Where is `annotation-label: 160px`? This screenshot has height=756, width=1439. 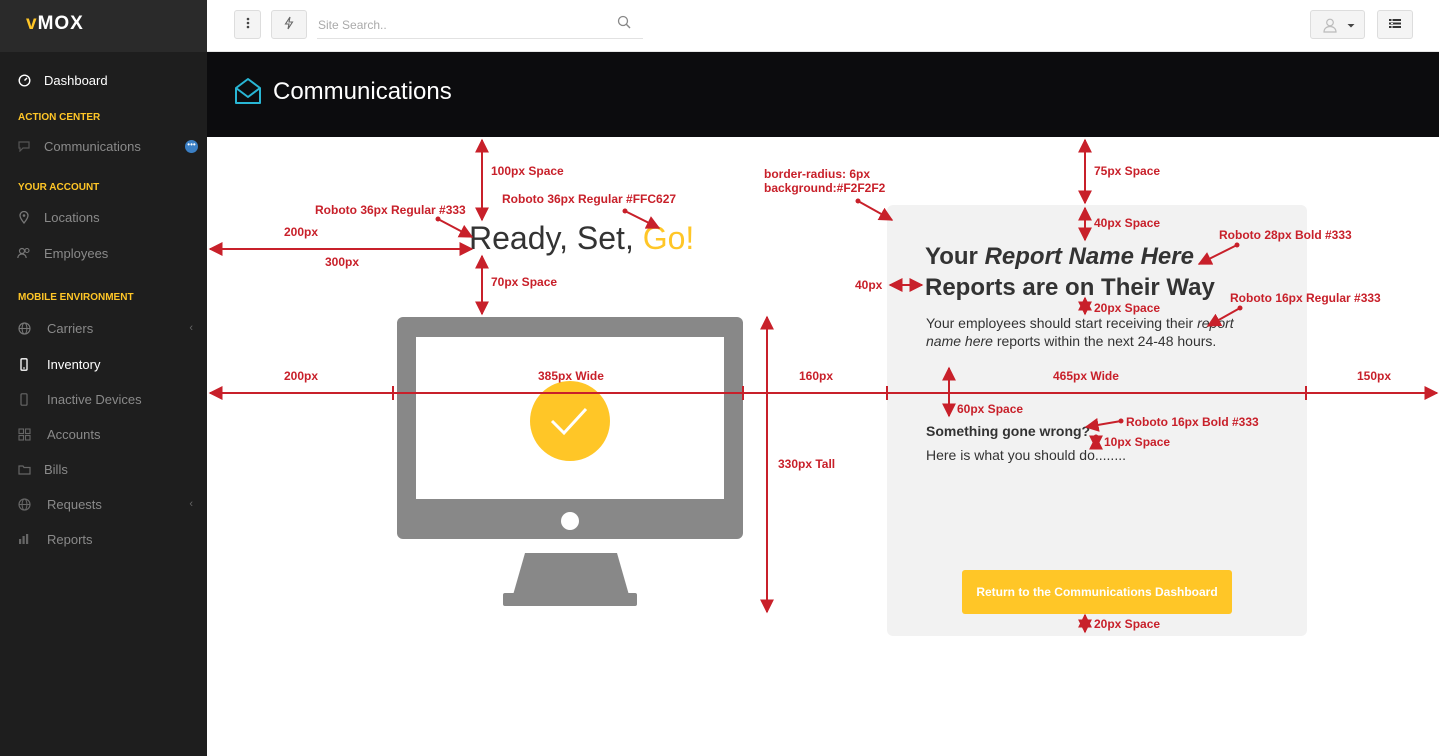
annotation-label: 160px is located at coordinates (816, 376).